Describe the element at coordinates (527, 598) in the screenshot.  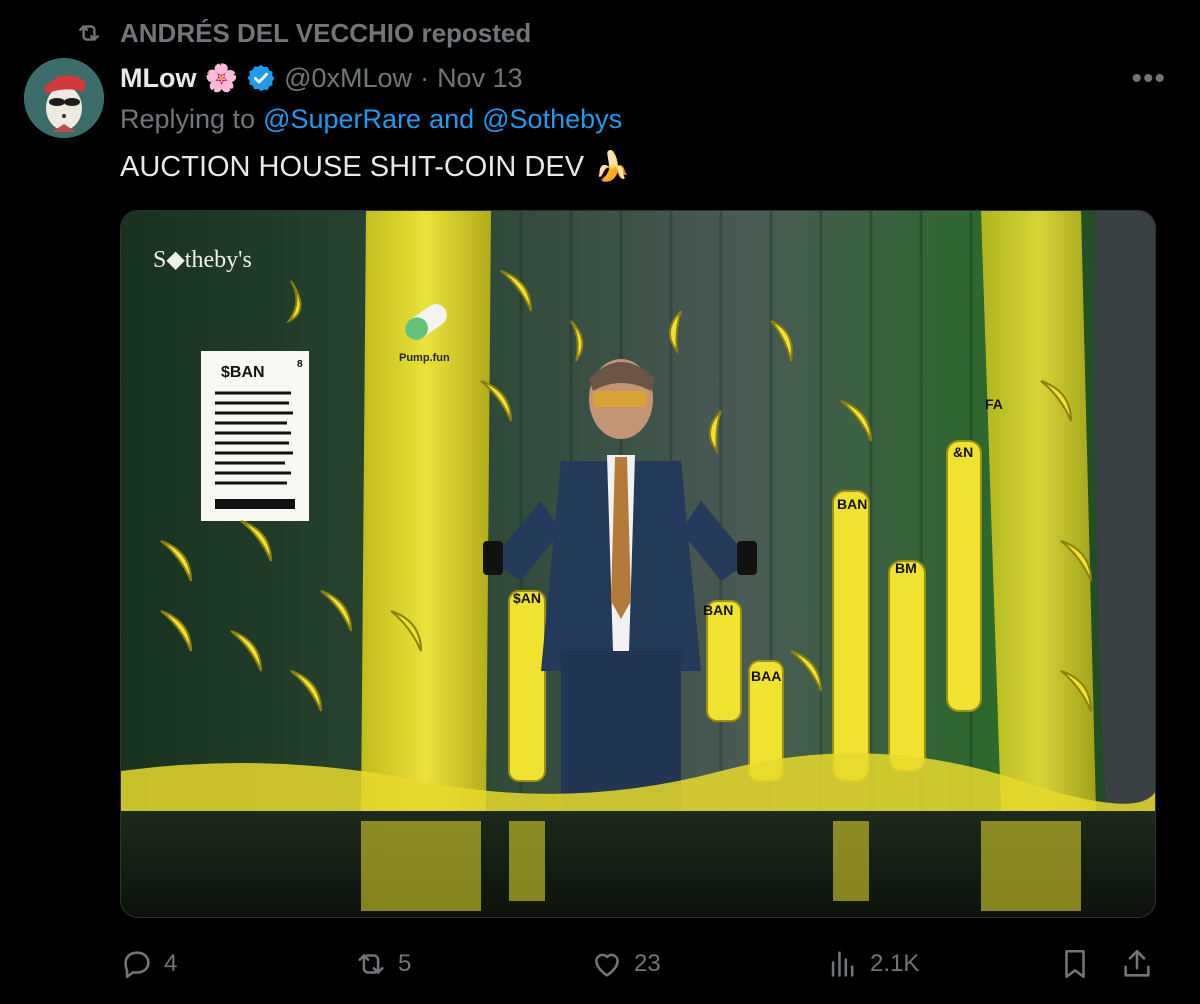
I see `media-sign-1: $AN` at that location.